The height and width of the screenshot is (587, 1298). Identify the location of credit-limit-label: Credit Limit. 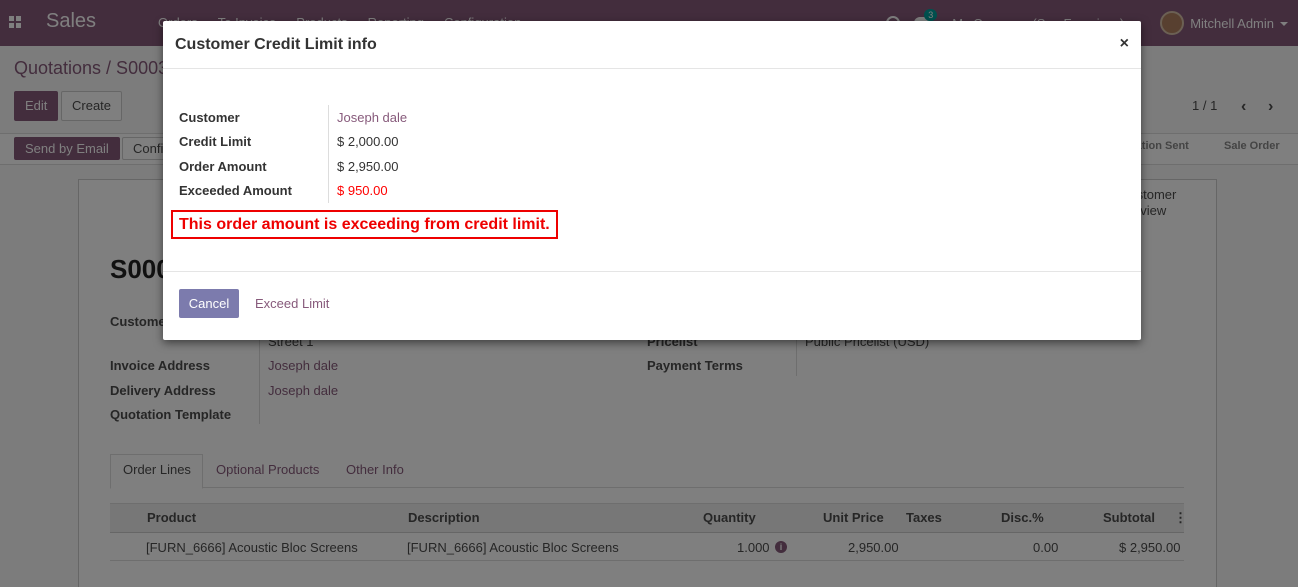
(215, 141).